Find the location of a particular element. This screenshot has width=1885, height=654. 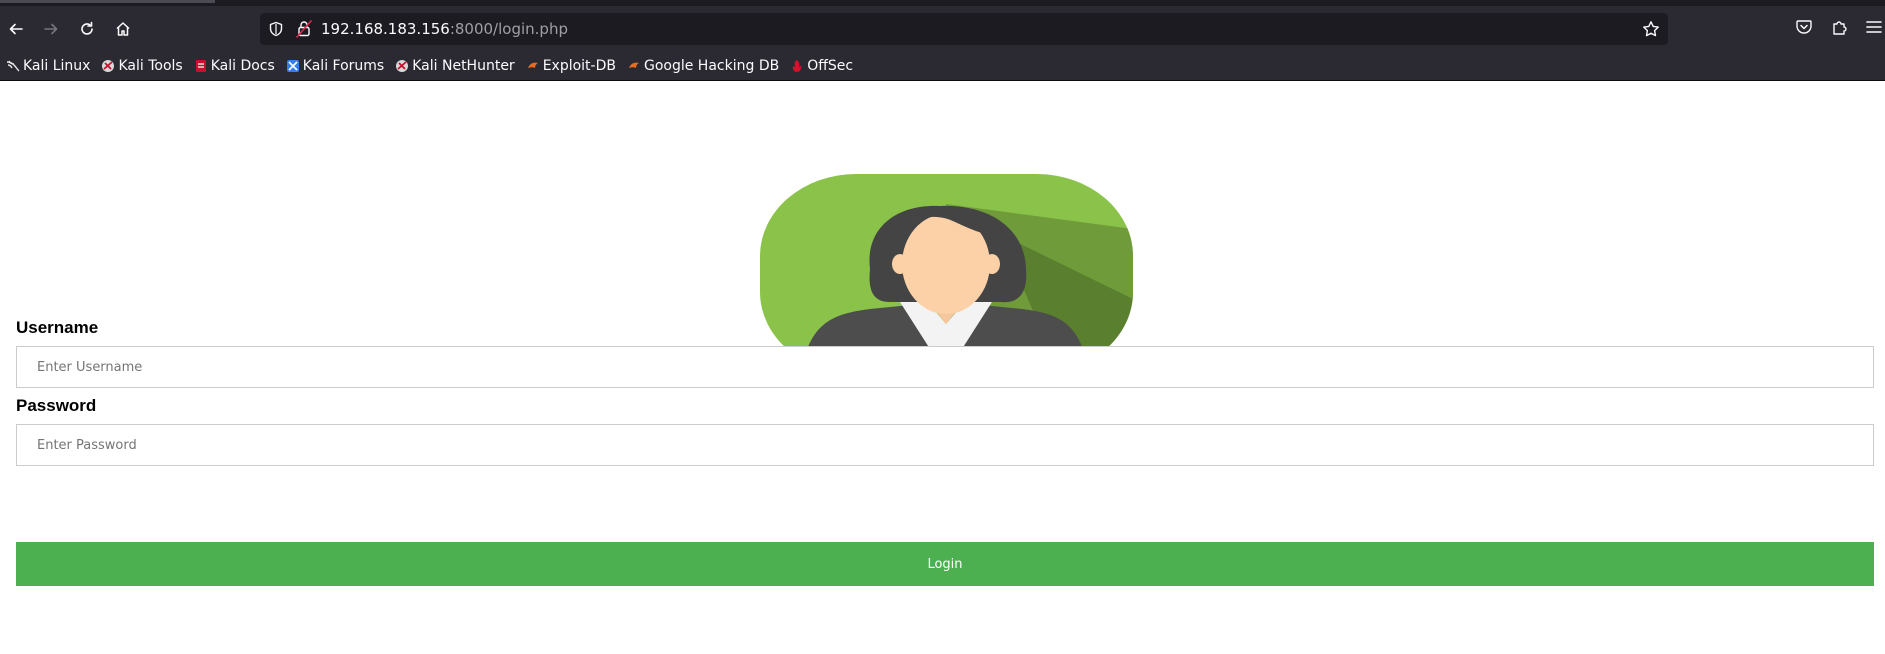

back-button is located at coordinates (16, 29).